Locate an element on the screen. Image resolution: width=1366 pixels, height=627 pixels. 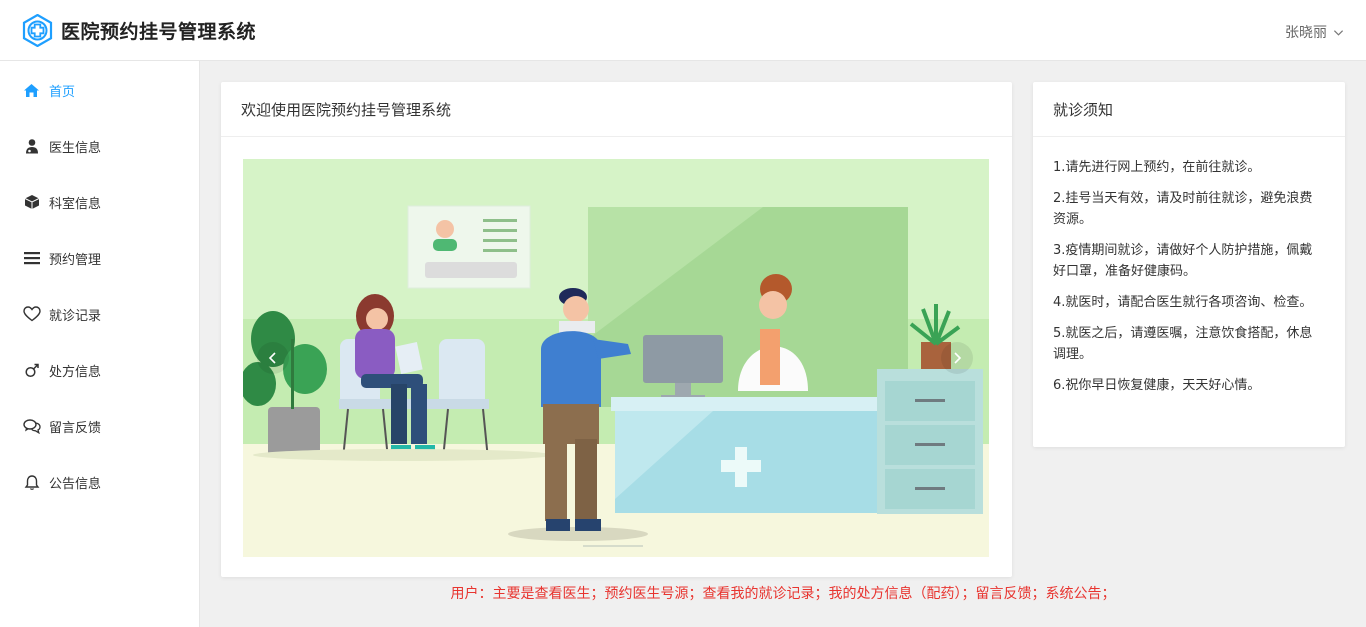
sidebar-item-departments: 科室信息 is located at coordinates (99, 202).